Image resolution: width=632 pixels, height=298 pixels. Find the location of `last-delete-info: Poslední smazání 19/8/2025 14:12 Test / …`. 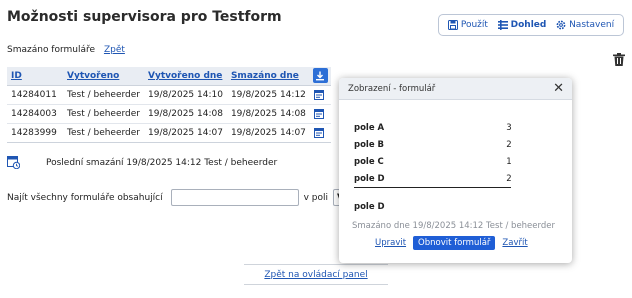

last-delete-info: Poslední smazání 19/8/2025 14:12 Test / … is located at coordinates (142, 162).